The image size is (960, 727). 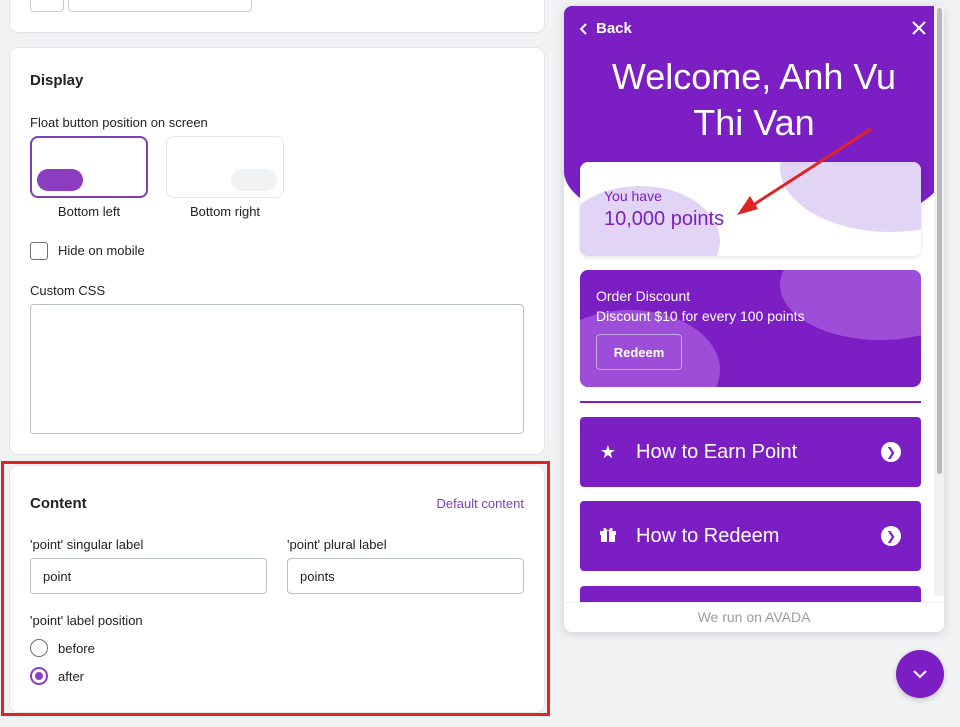 I want to click on back-button: Back, so click(x=606, y=28).